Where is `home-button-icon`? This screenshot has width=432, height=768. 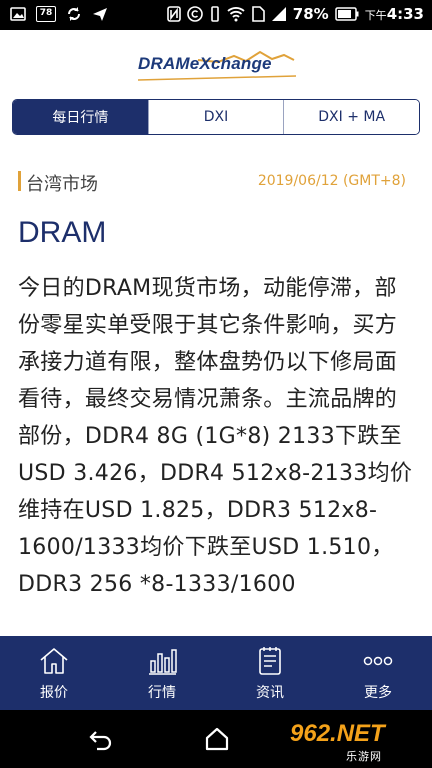 home-button-icon is located at coordinates (217, 739).